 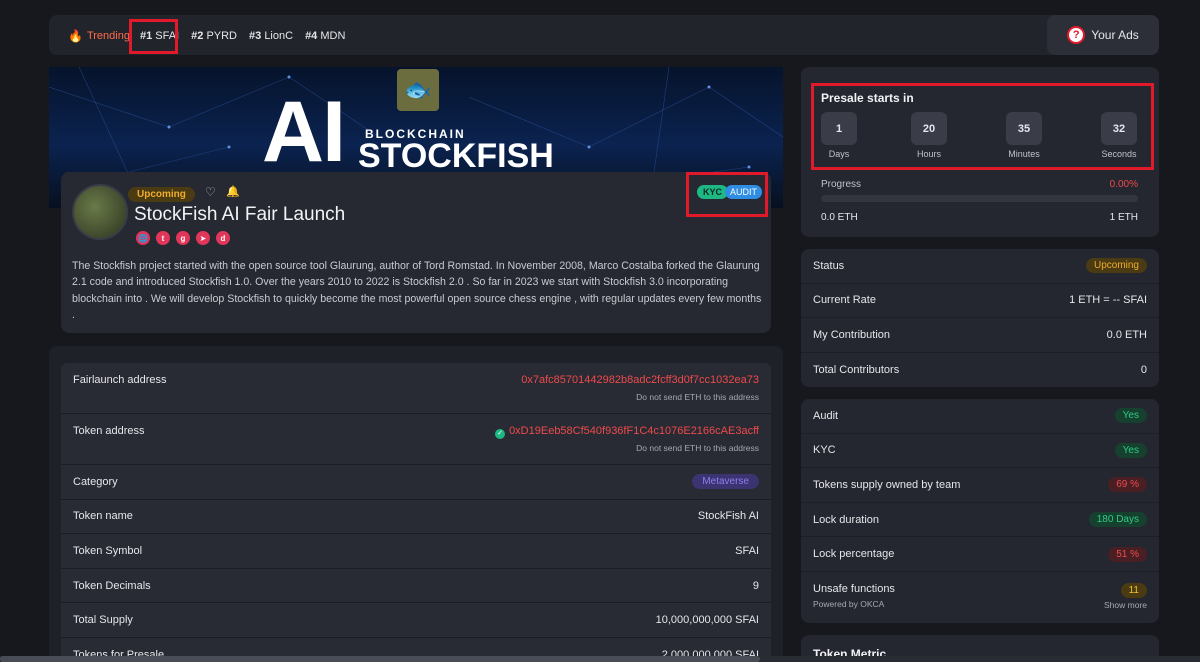 What do you see at coordinates (500, 434) in the screenshot?
I see `verified-icon: ✓` at bounding box center [500, 434].